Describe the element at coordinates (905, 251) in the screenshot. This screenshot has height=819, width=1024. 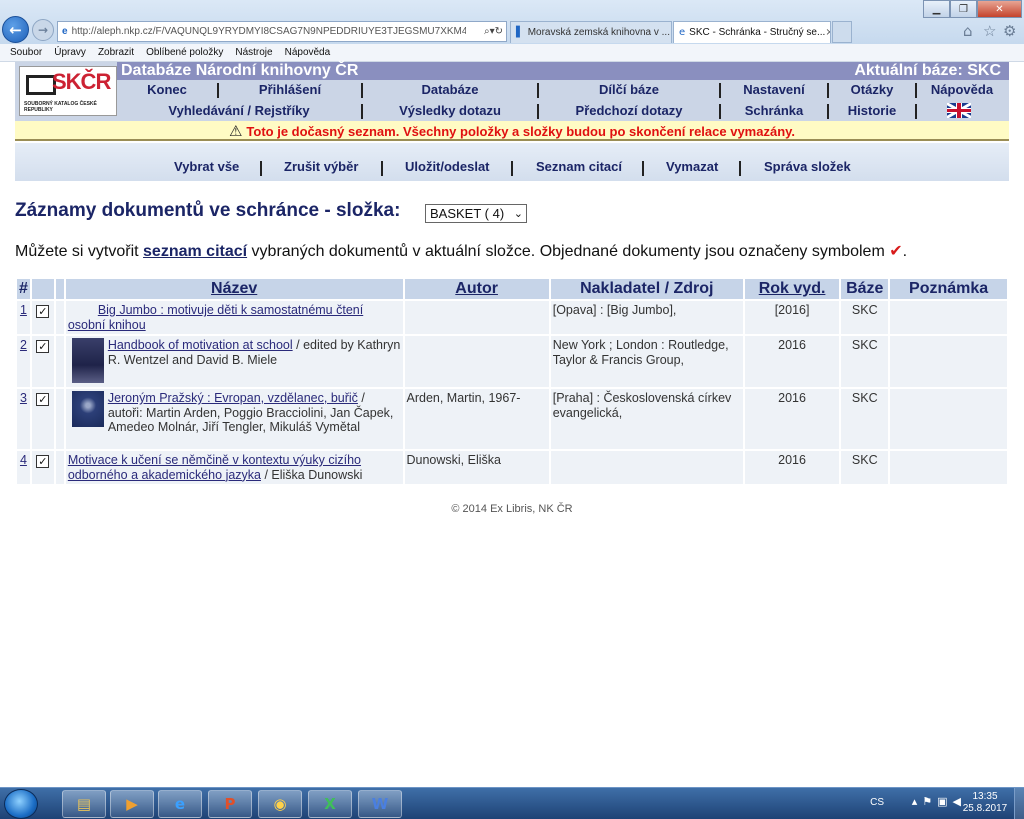
I see `info-end: .` at that location.